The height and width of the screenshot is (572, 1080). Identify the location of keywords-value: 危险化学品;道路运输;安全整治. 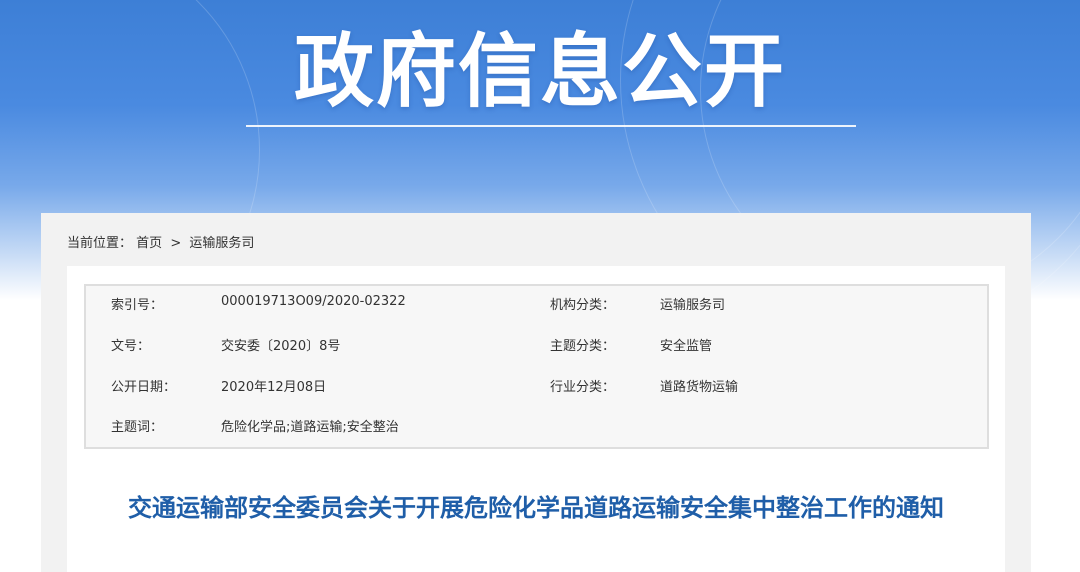
(310, 427).